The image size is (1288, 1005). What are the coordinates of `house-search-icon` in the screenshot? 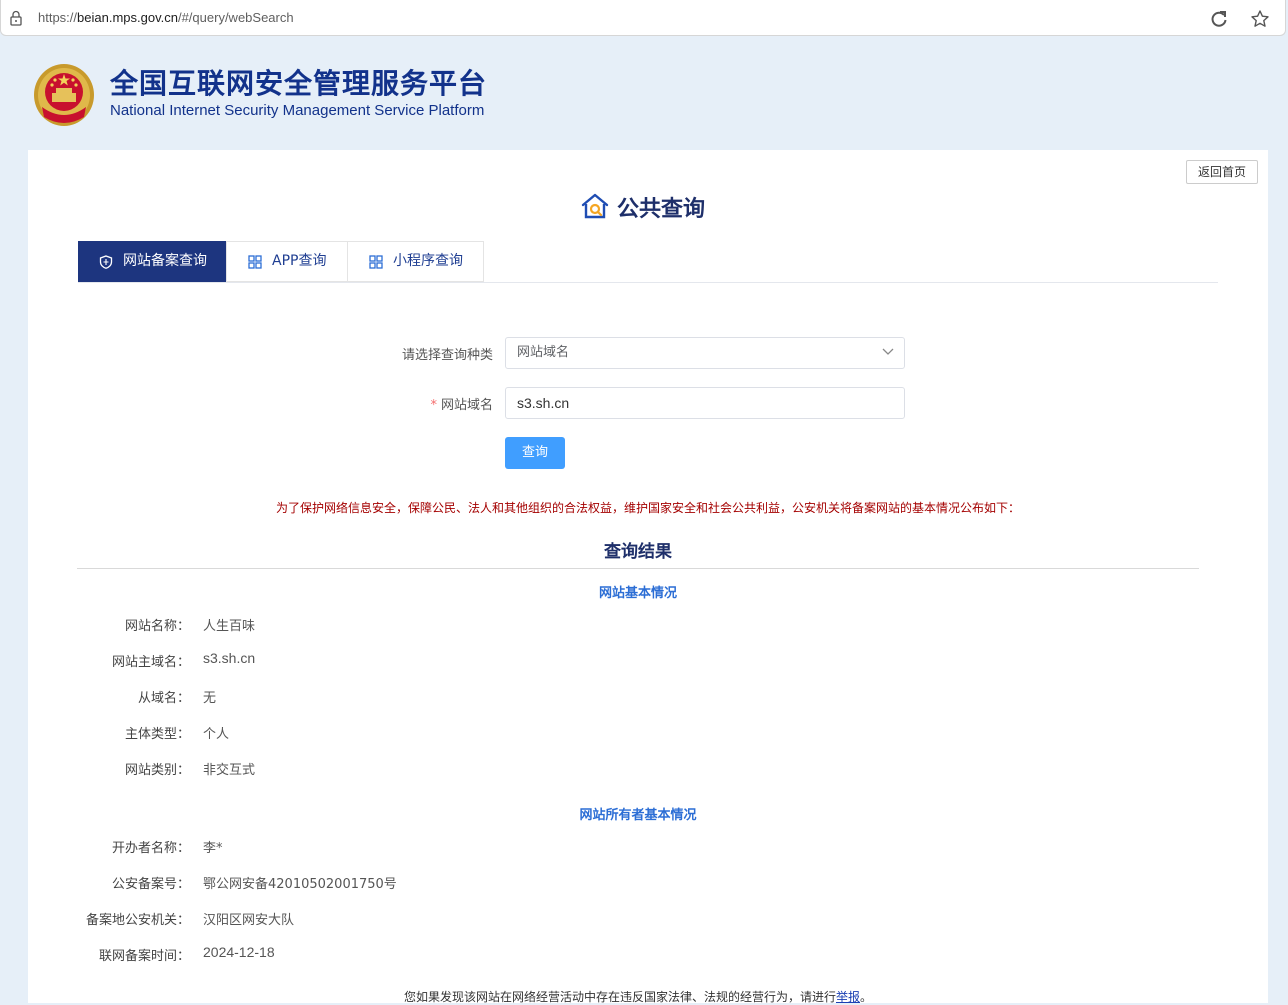 It's located at (595, 206).